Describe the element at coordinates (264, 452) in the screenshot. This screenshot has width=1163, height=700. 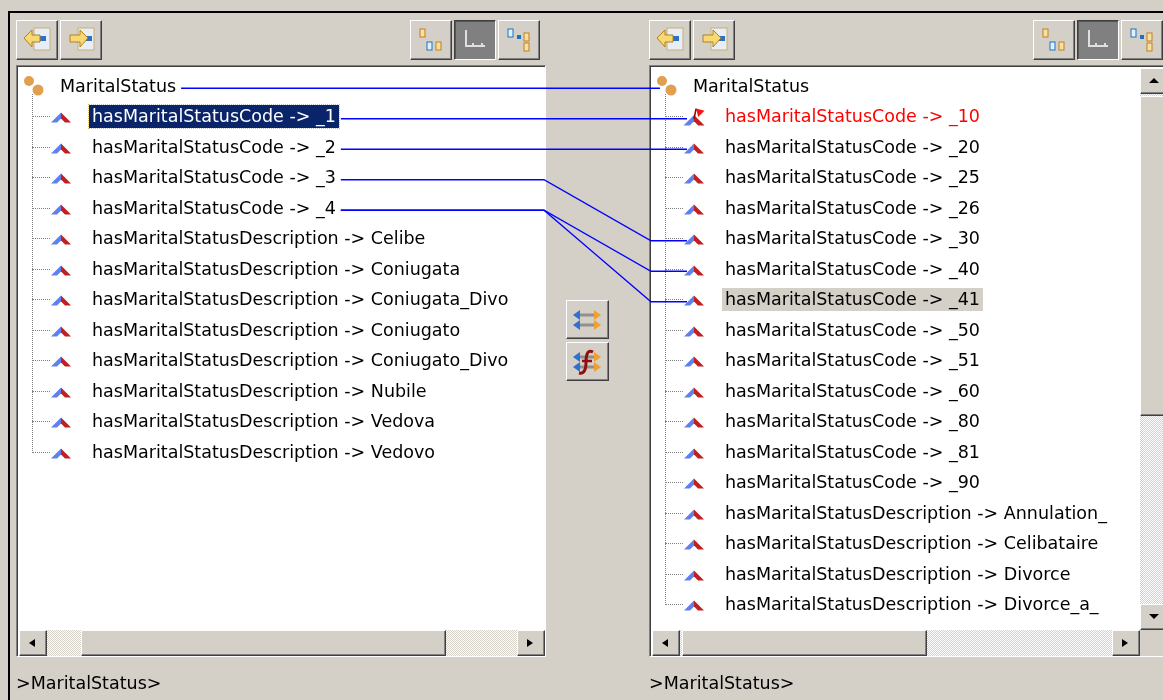
I see `tree-item: hasMaritalStatusDescription -> Vedovo` at that location.